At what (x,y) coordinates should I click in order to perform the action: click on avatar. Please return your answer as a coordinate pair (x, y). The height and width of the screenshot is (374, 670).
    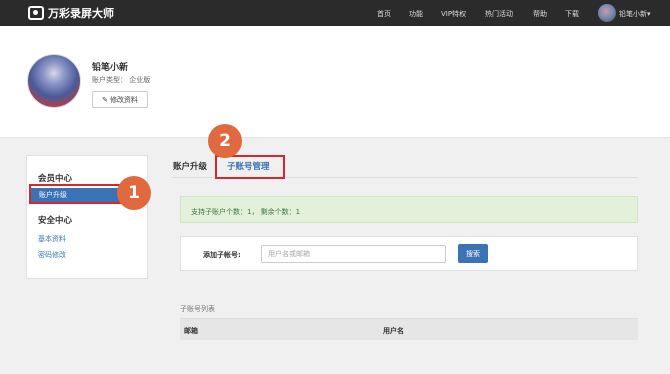
    Looking at the image, I should click on (607, 13).